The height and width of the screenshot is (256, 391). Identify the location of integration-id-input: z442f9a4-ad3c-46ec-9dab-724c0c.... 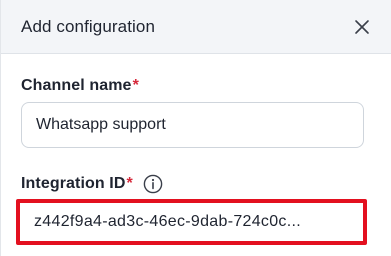
(191, 222).